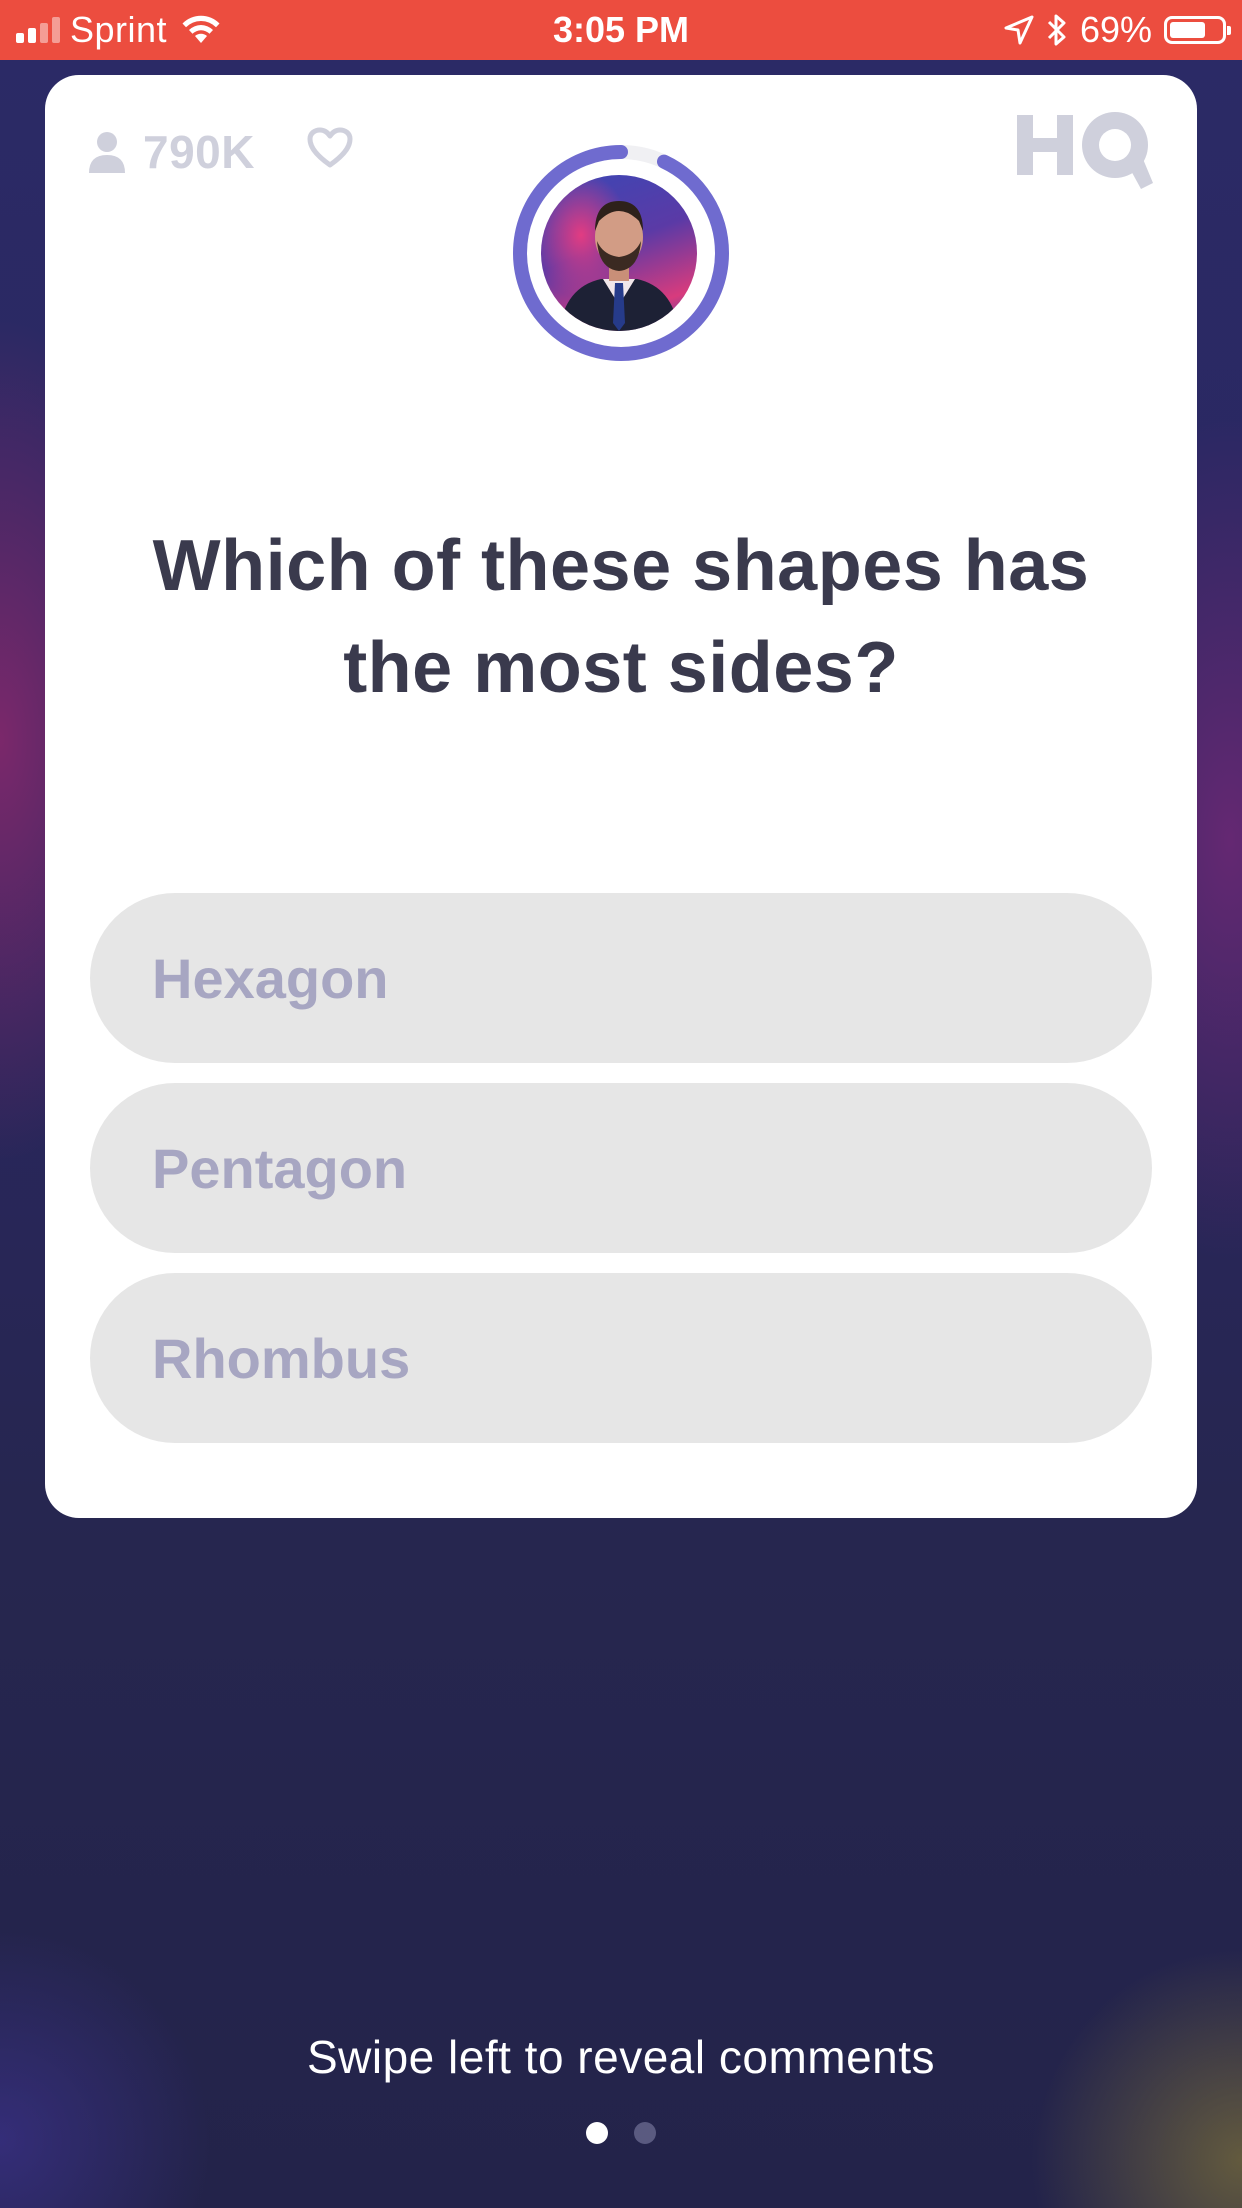  Describe the element at coordinates (280, 1168) in the screenshot. I see `answer-label: Pentagon` at that location.